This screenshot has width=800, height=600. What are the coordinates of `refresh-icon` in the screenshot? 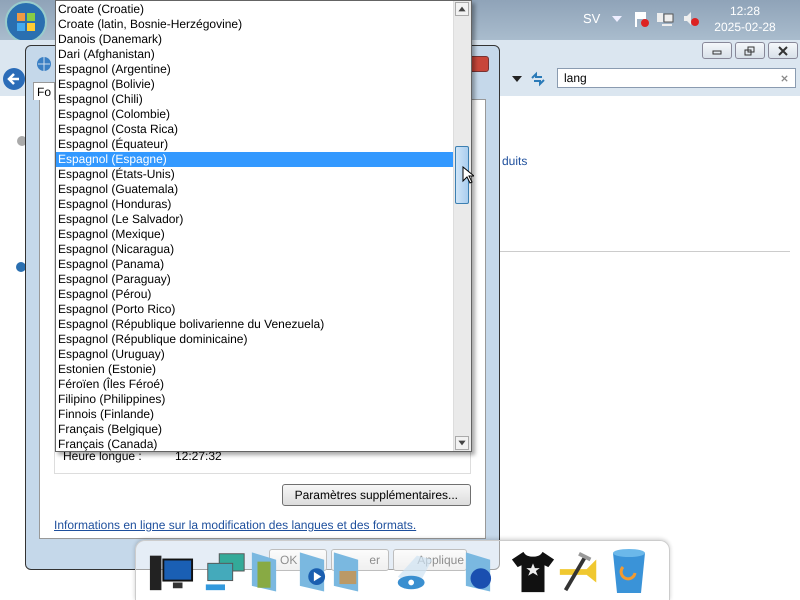 It's located at (538, 79).